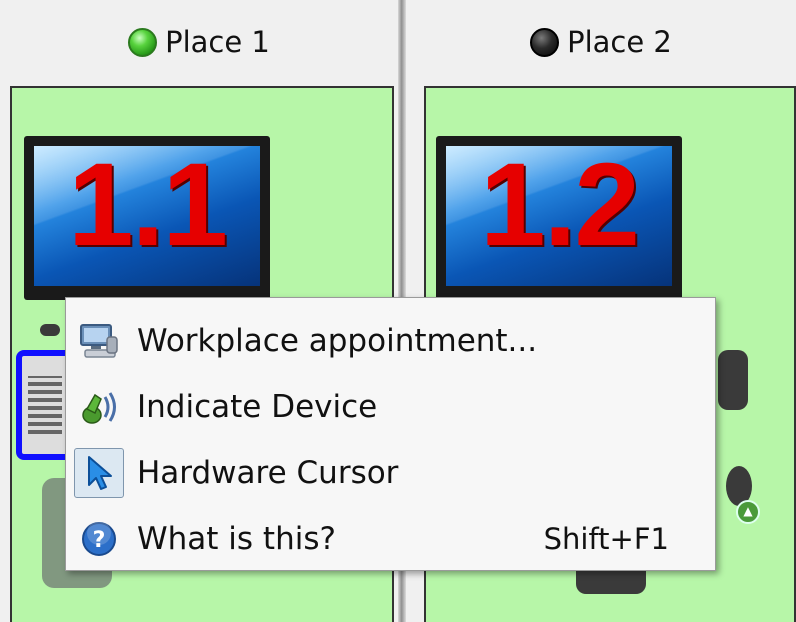 Image resolution: width=796 pixels, height=622 pixels. Describe the element at coordinates (99, 341) in the screenshot. I see `workplace-icon` at that location.